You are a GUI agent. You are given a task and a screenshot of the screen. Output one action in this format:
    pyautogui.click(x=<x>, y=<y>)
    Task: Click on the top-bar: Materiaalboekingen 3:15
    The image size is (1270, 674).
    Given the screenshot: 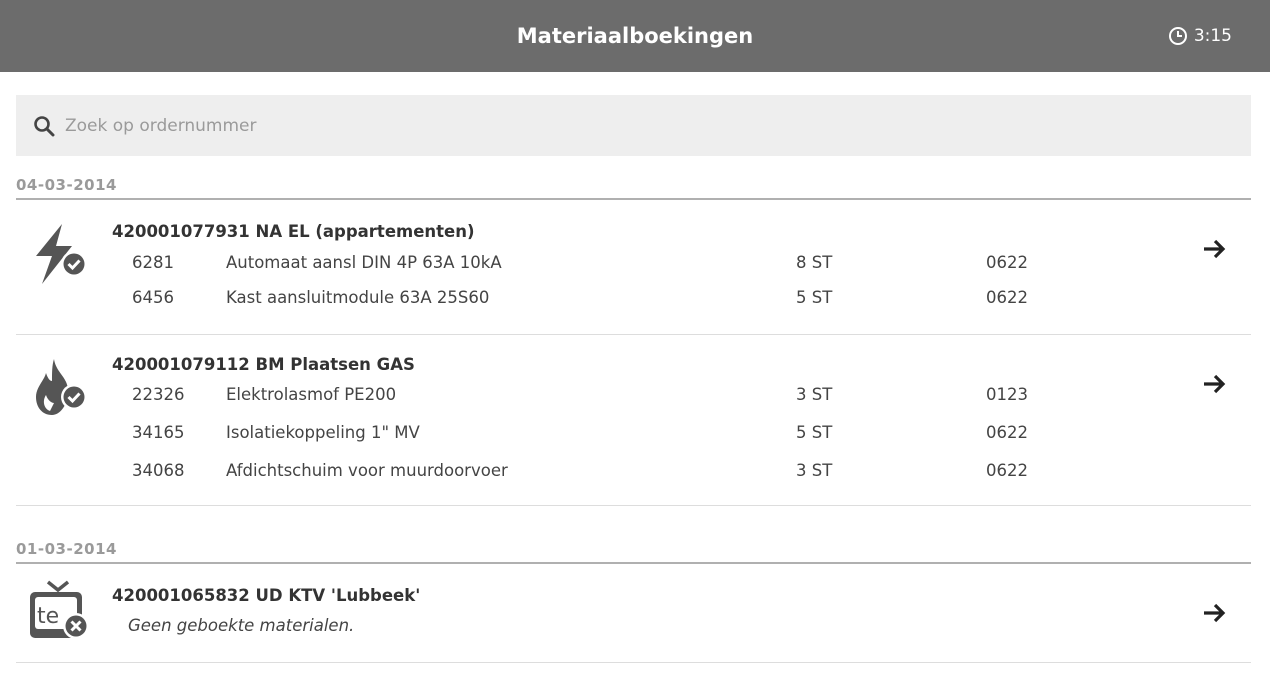 What is the action you would take?
    pyautogui.click(x=635, y=36)
    